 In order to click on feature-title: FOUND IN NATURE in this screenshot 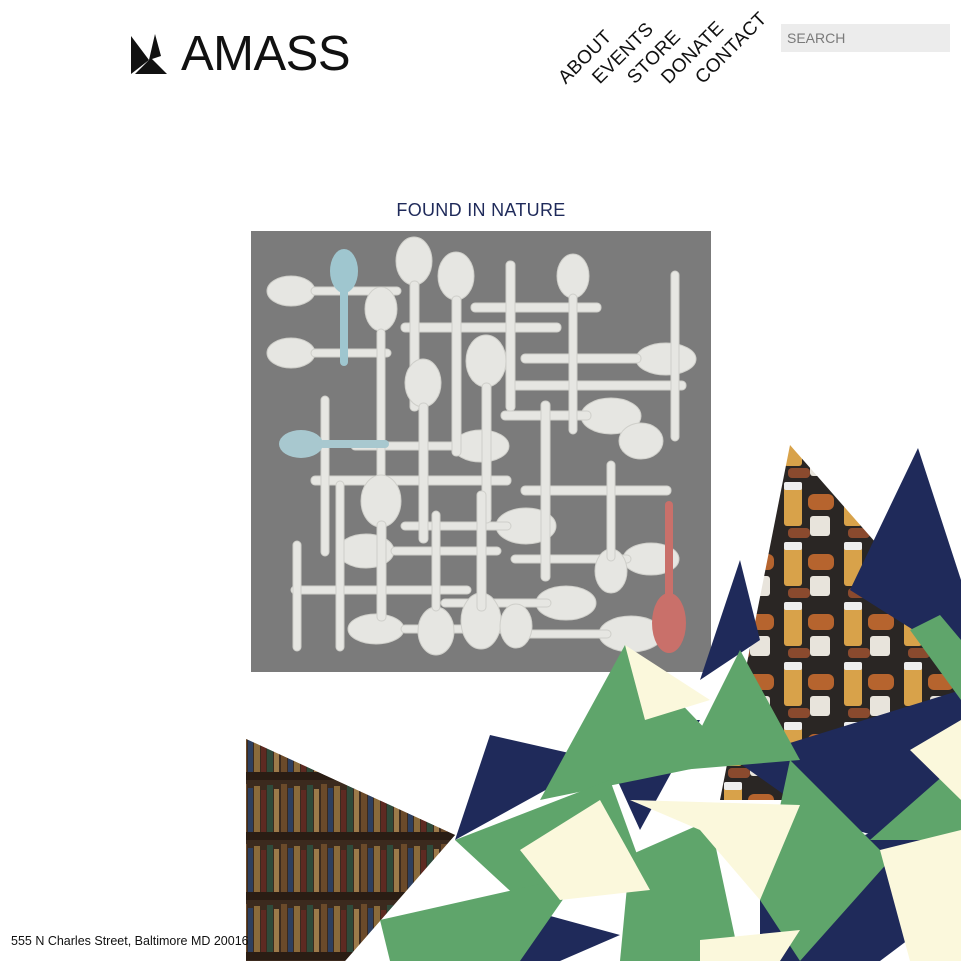, I will do `click(481, 210)`.